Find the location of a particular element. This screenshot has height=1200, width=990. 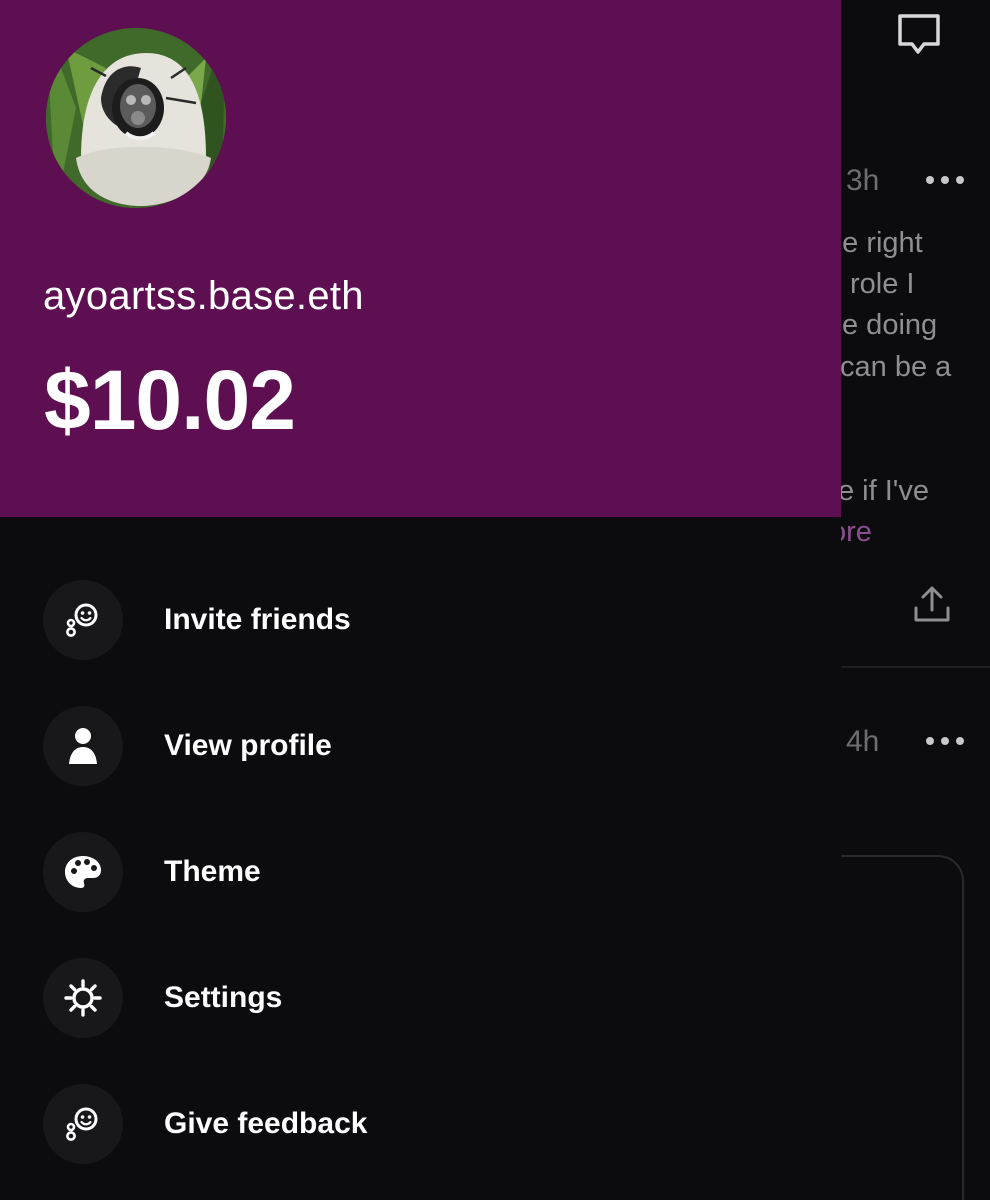

menu-item-theme: Theme is located at coordinates (423, 872).